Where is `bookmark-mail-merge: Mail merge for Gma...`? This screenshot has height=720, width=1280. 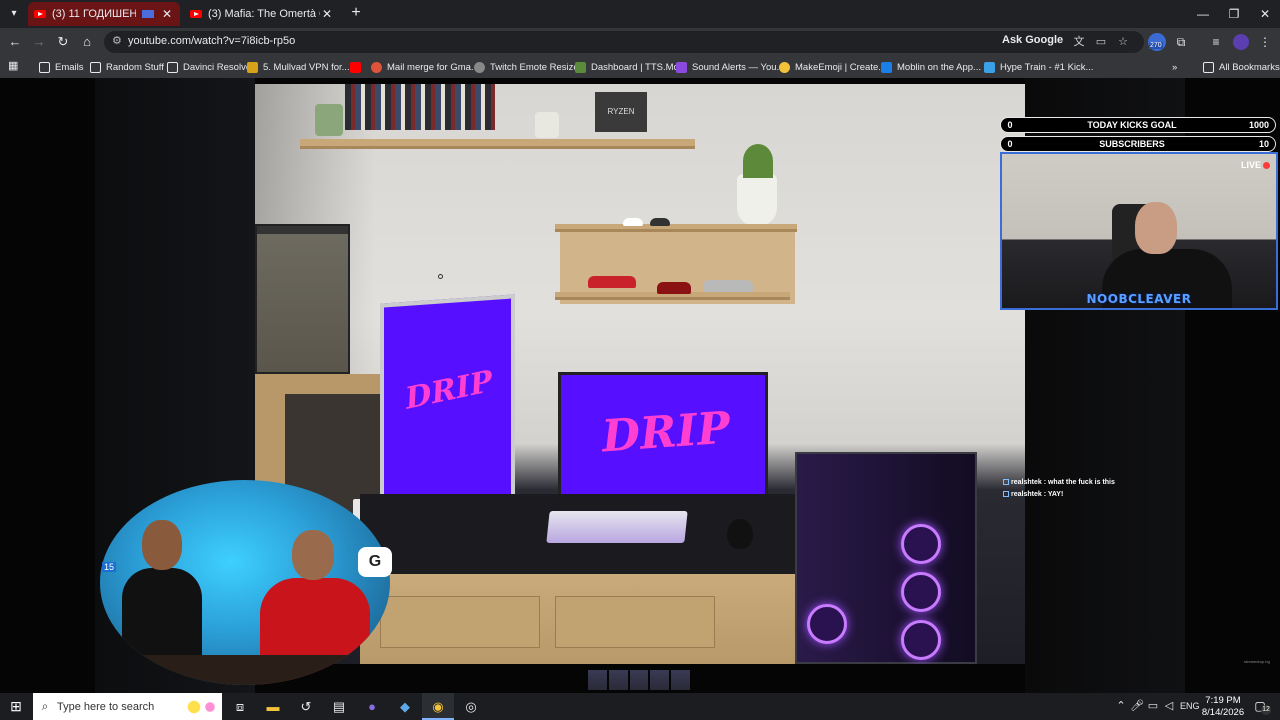 bookmark-mail-merge: Mail merge for Gma... is located at coordinates (425, 67).